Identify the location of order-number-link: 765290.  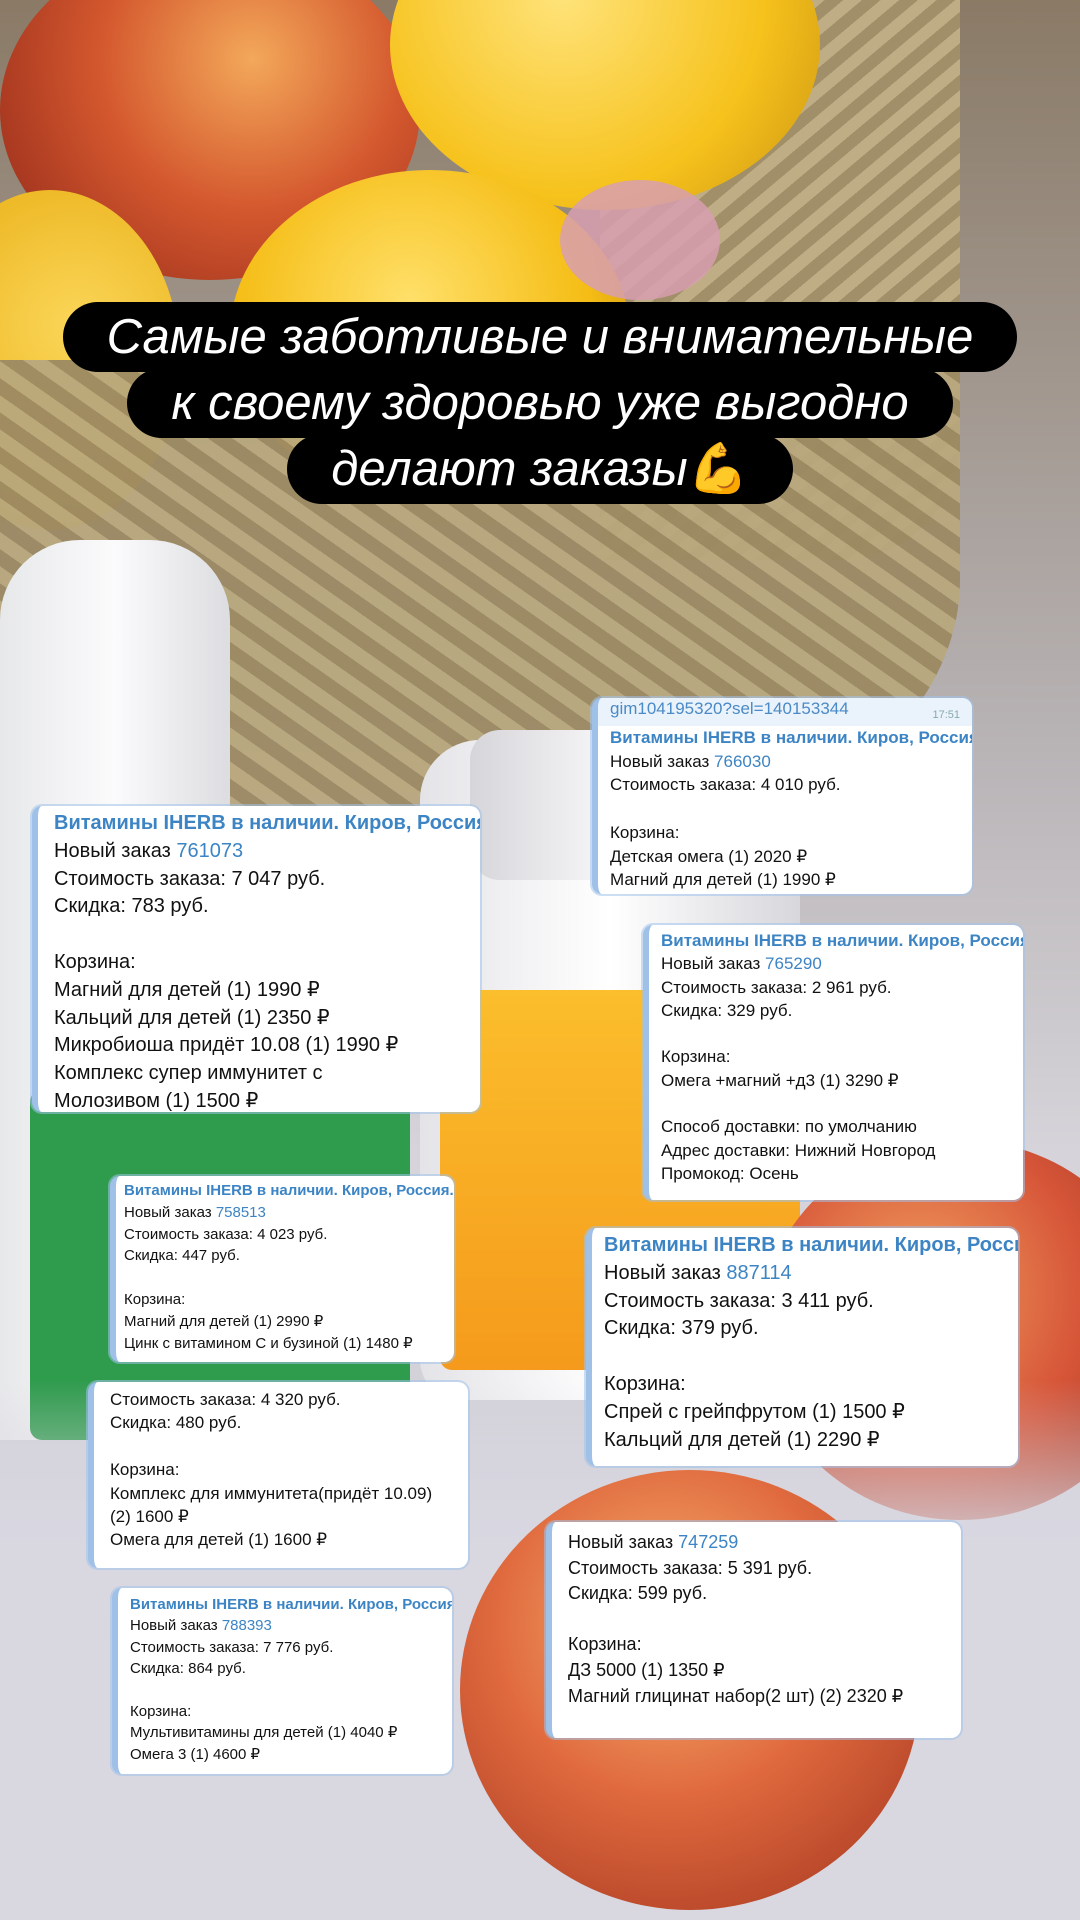
(793, 963).